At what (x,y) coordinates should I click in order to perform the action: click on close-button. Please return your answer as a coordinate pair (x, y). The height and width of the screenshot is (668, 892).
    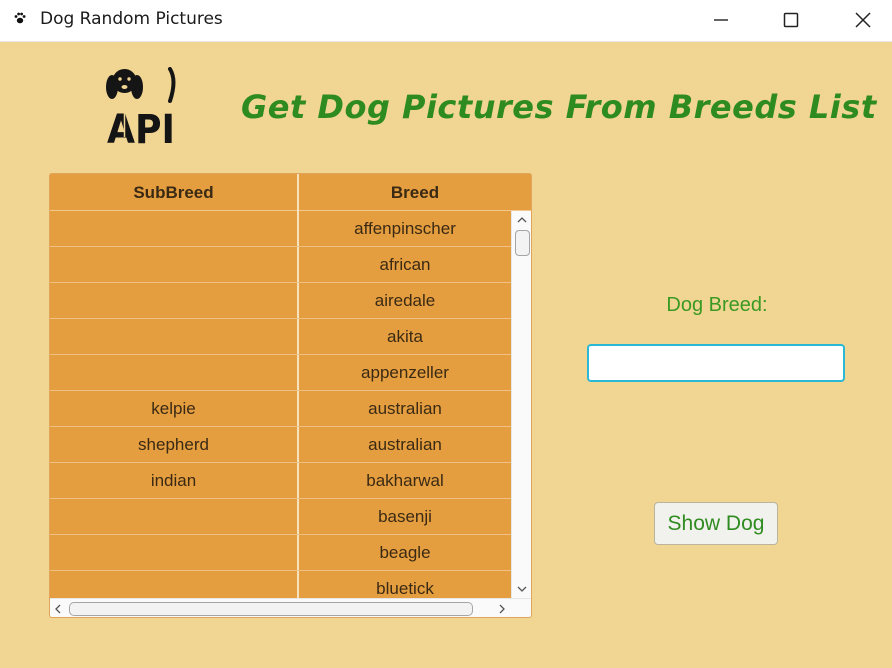
    Looking at the image, I should click on (863, 20).